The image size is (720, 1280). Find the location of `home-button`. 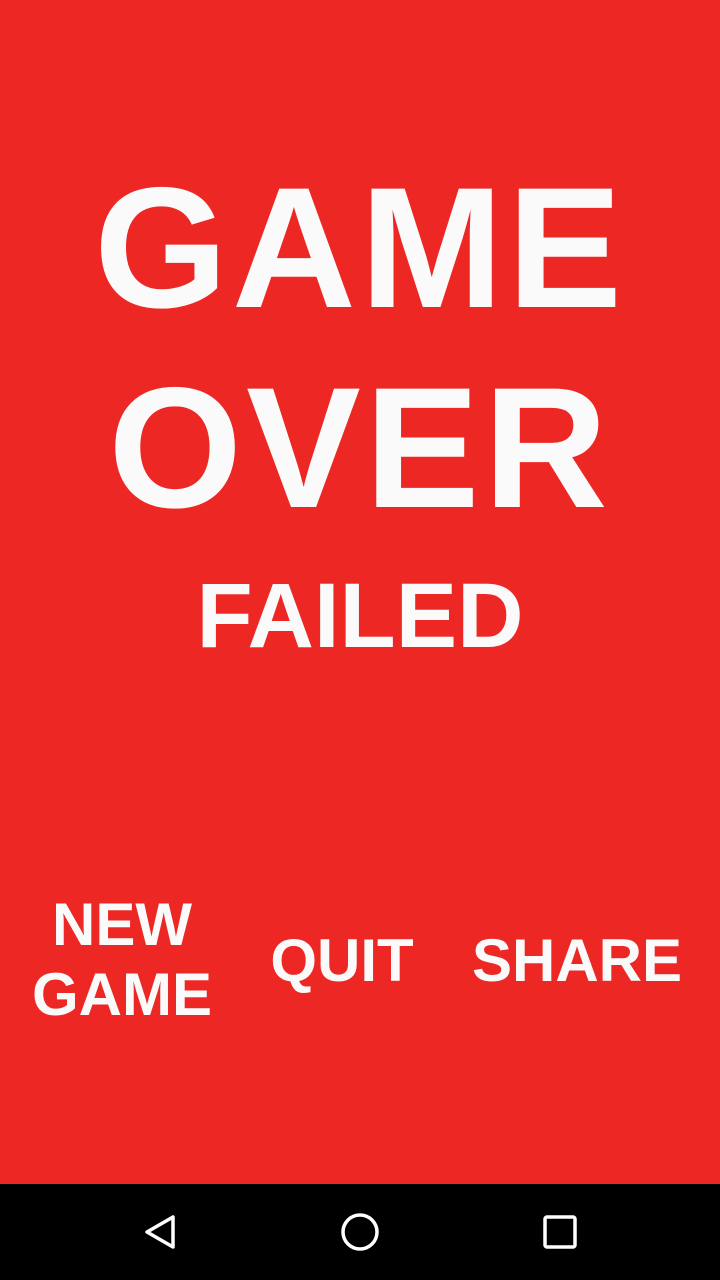

home-button is located at coordinates (360, 1232).